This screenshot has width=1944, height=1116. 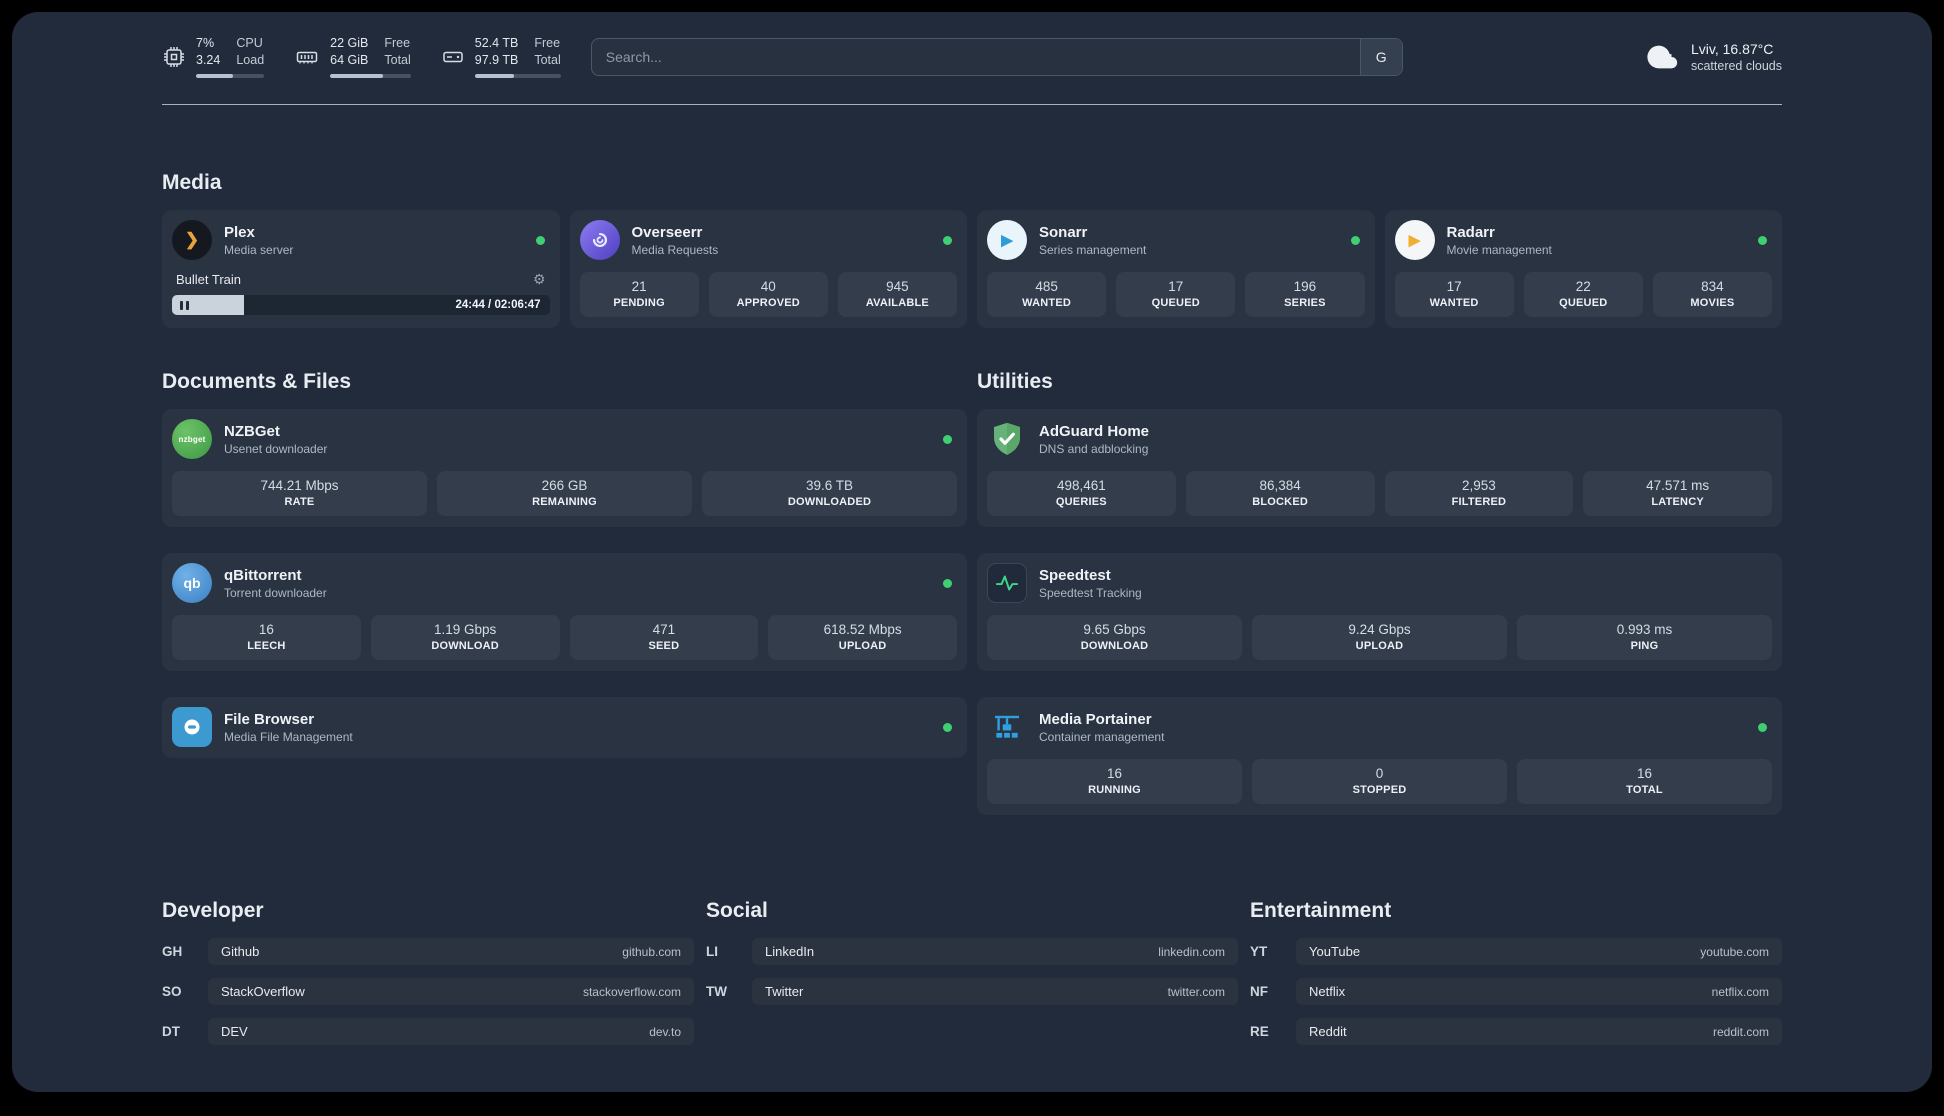 I want to click on app-subtitle: Series management, so click(x=1093, y=249).